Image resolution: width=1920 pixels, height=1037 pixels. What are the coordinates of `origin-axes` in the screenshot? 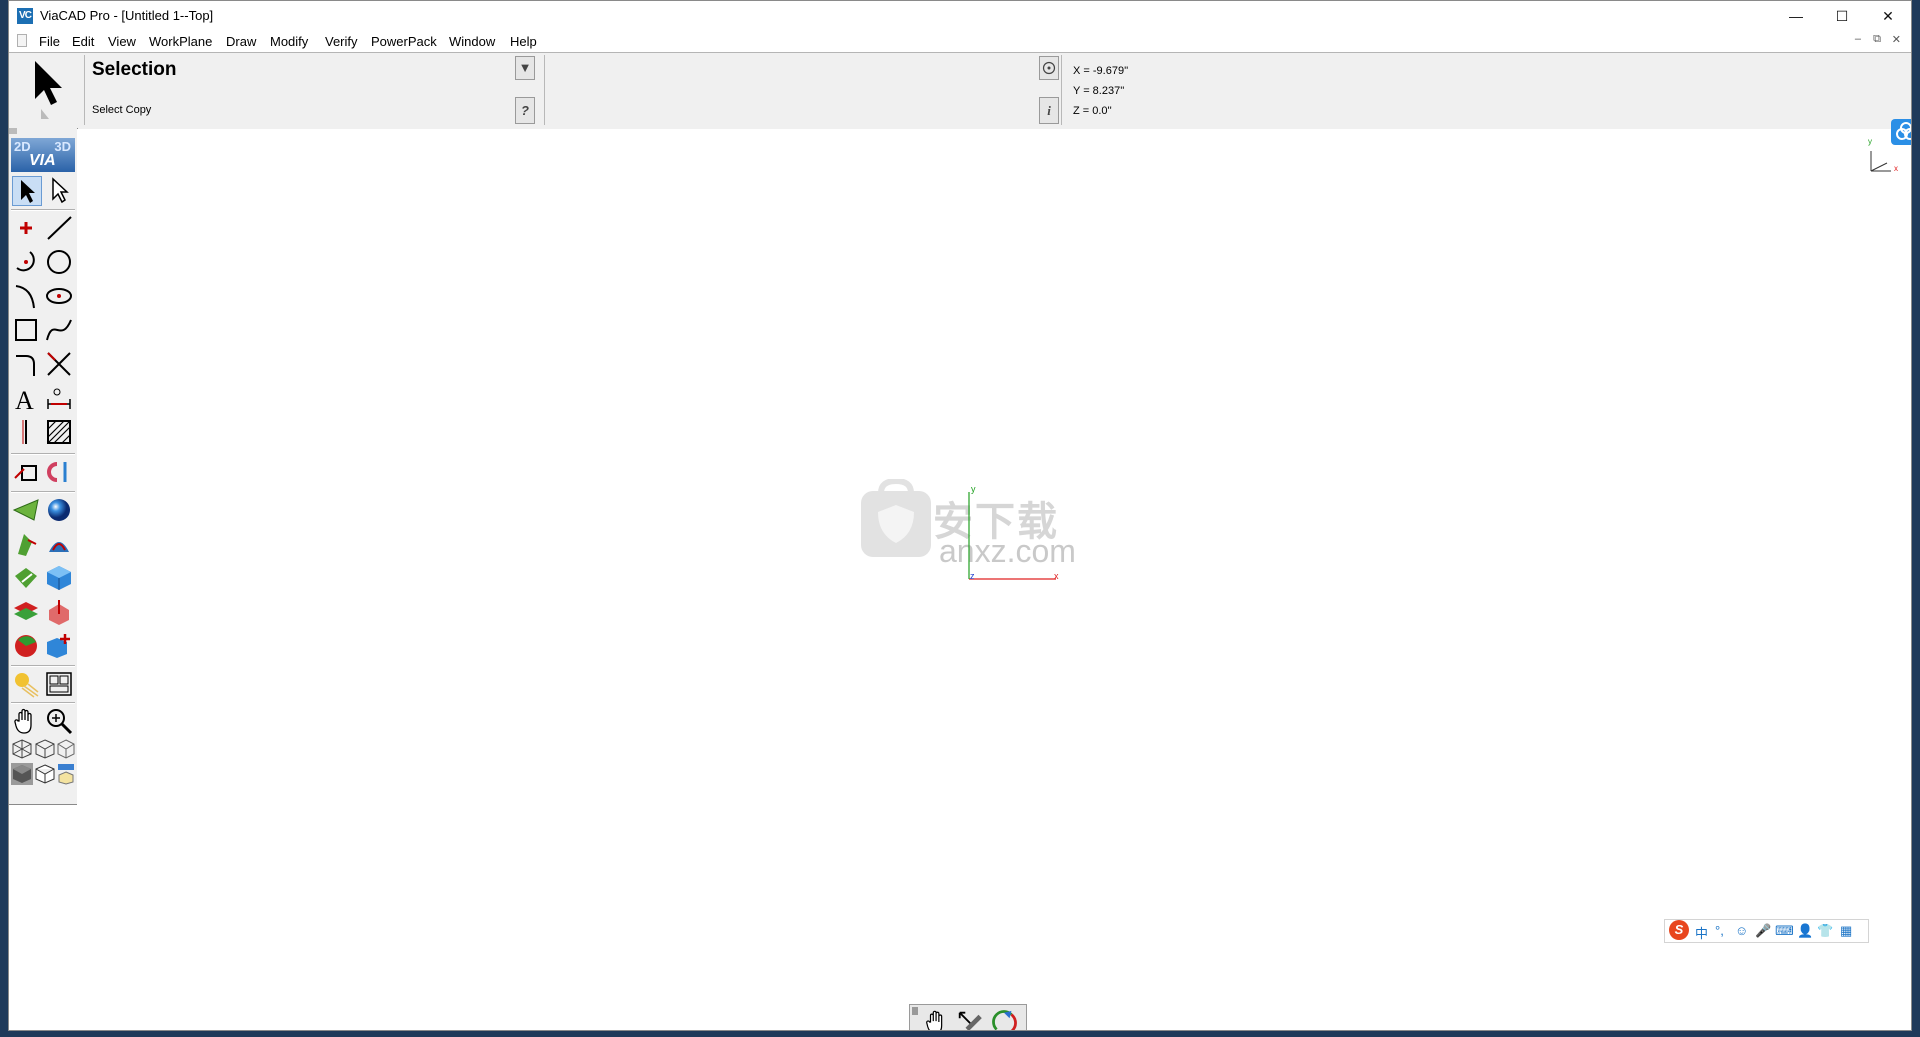 It's located at (1012, 536).